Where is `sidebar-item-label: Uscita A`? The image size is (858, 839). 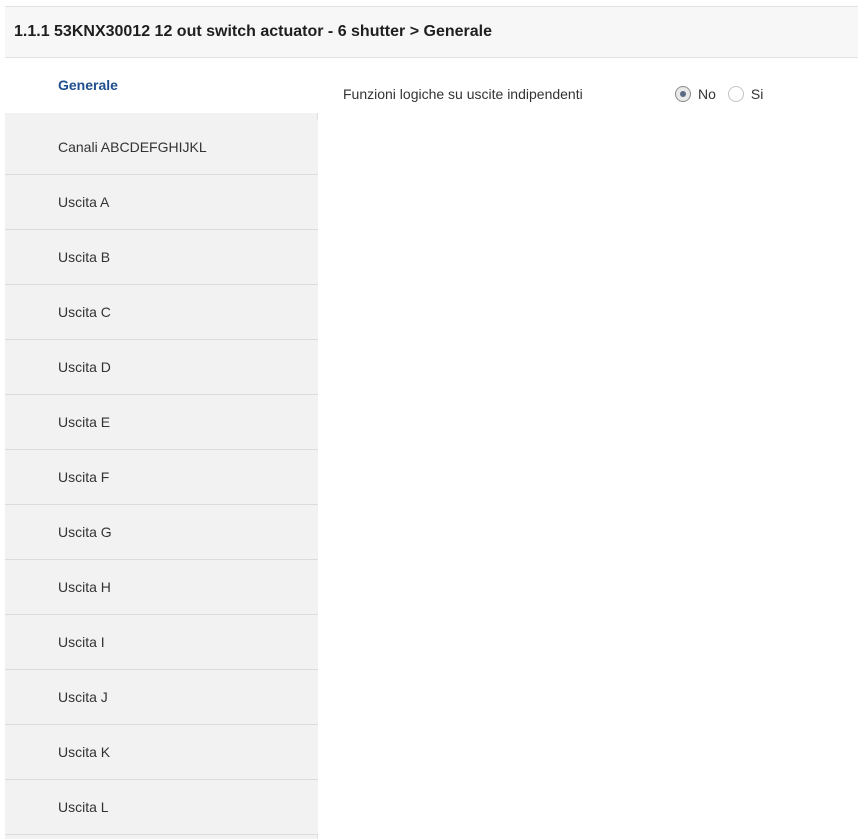 sidebar-item-label: Uscita A is located at coordinates (84, 202).